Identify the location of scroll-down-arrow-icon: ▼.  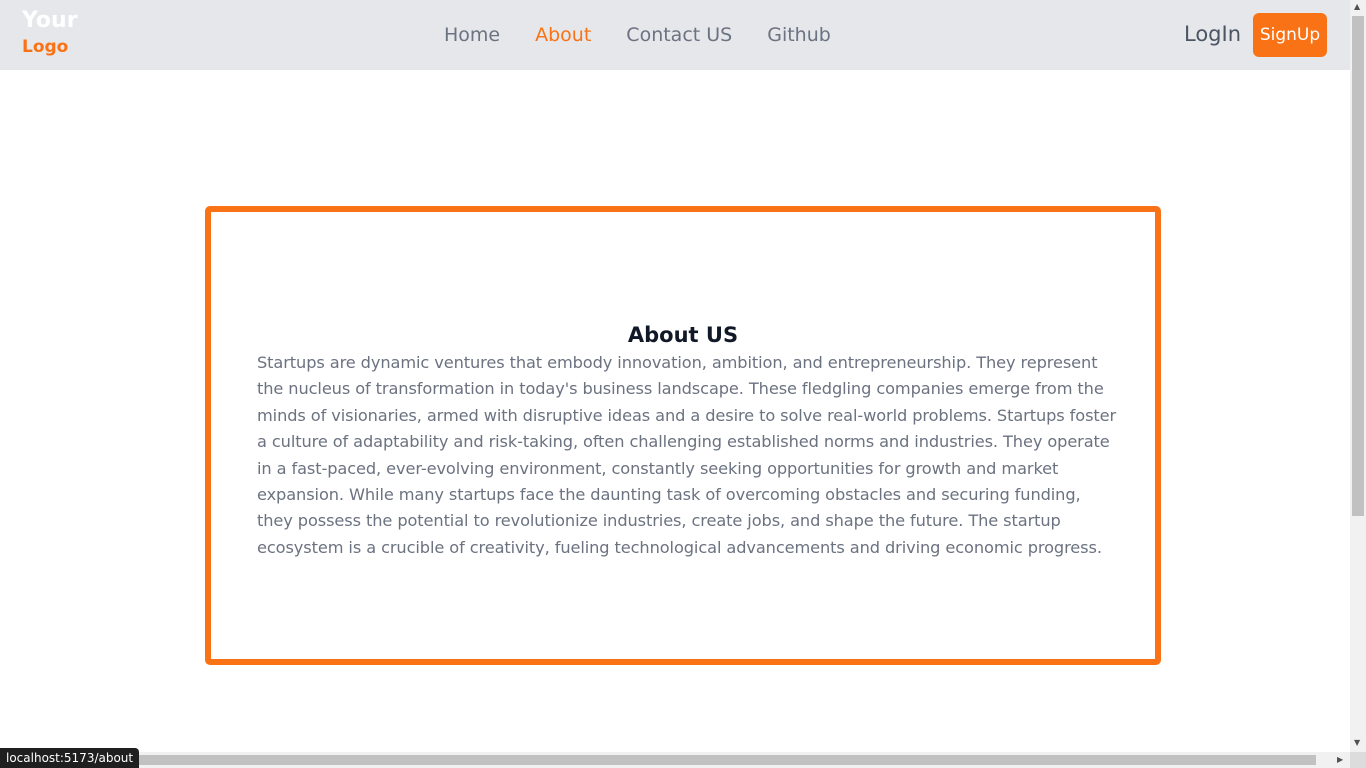
(1357, 743).